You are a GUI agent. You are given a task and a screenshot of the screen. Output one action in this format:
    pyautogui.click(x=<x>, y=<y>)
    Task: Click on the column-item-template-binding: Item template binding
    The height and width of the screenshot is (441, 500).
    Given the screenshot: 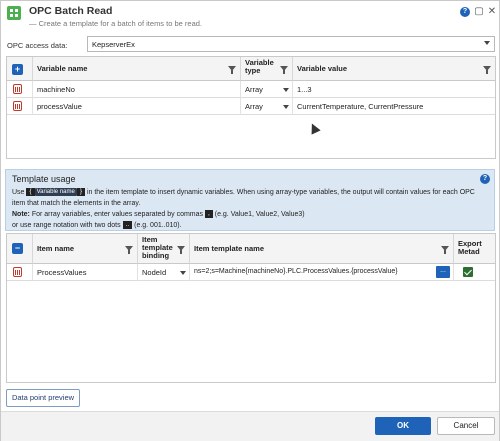 What is the action you would take?
    pyautogui.click(x=164, y=249)
    